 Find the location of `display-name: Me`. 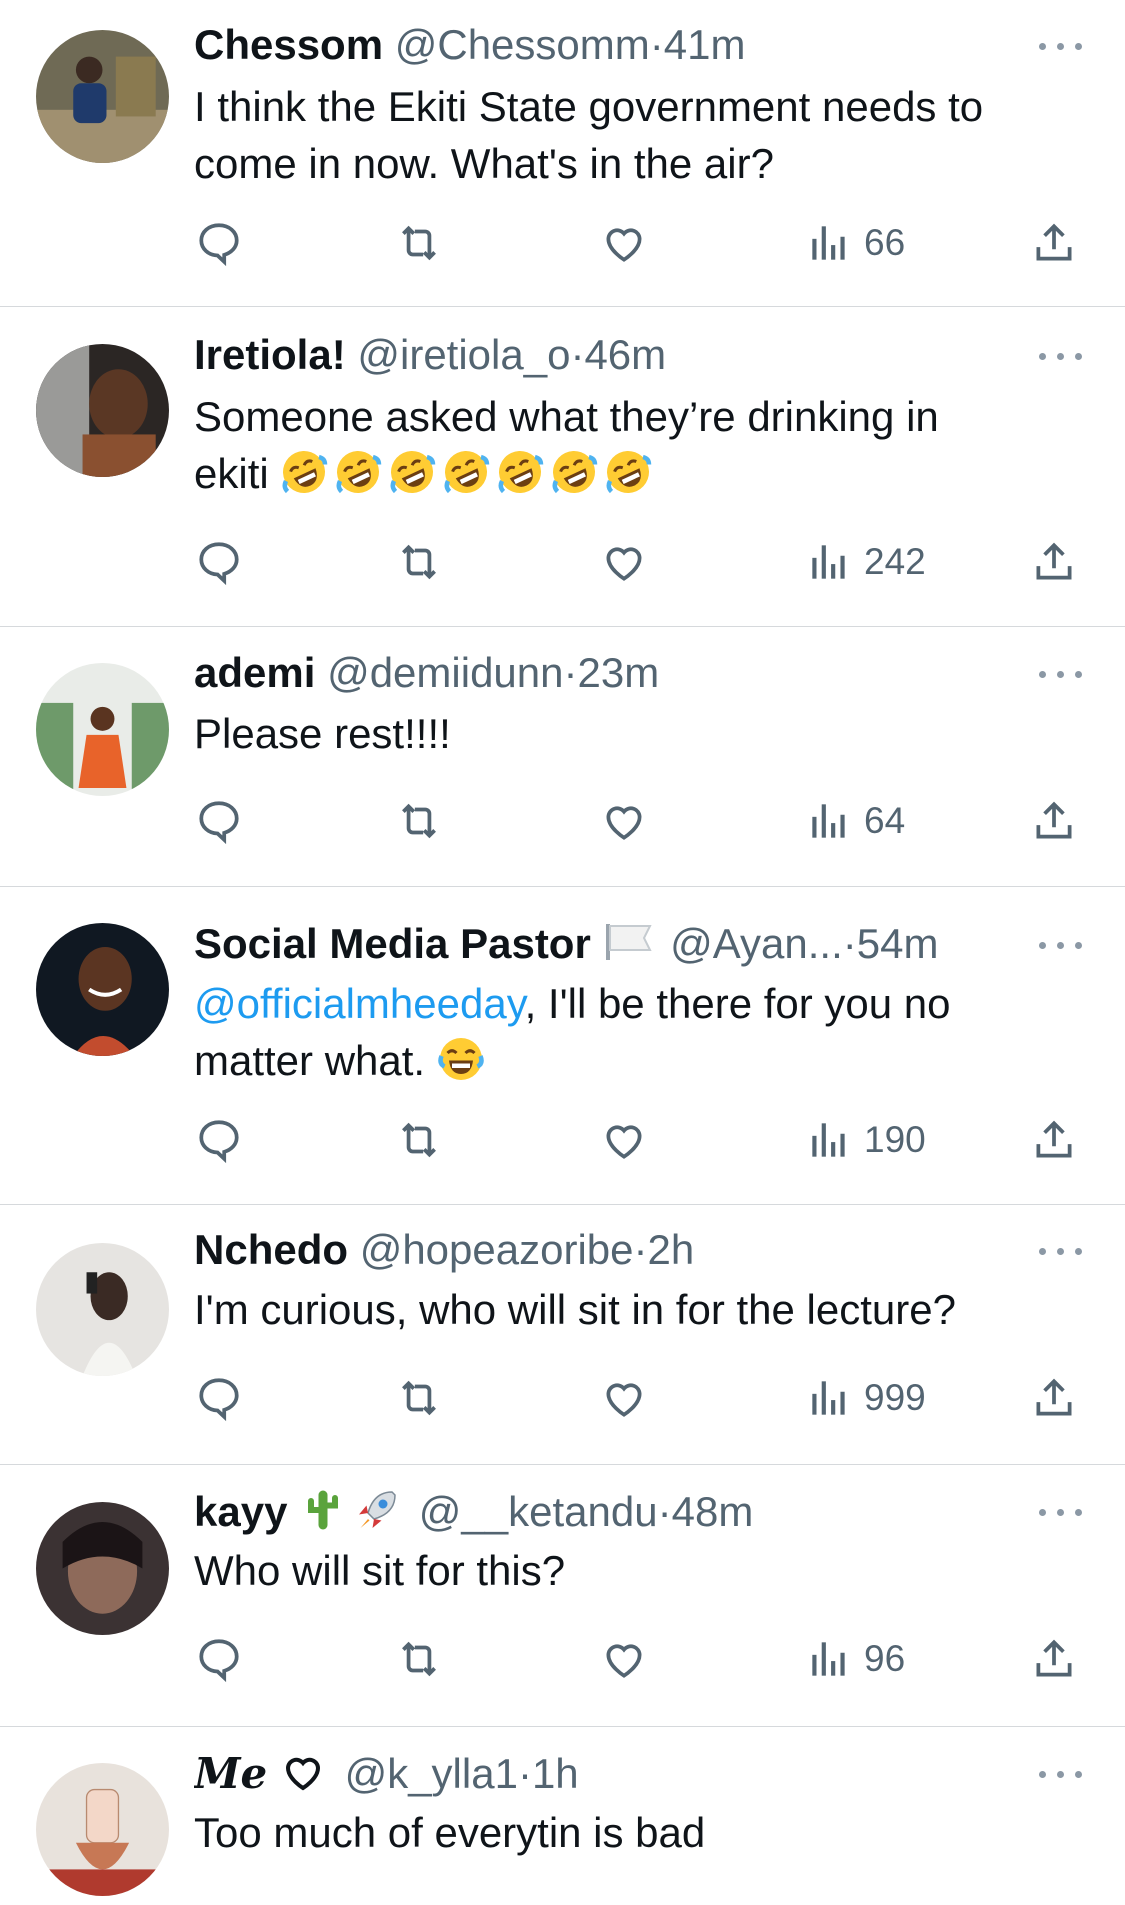

display-name: Me is located at coordinates (230, 1773).